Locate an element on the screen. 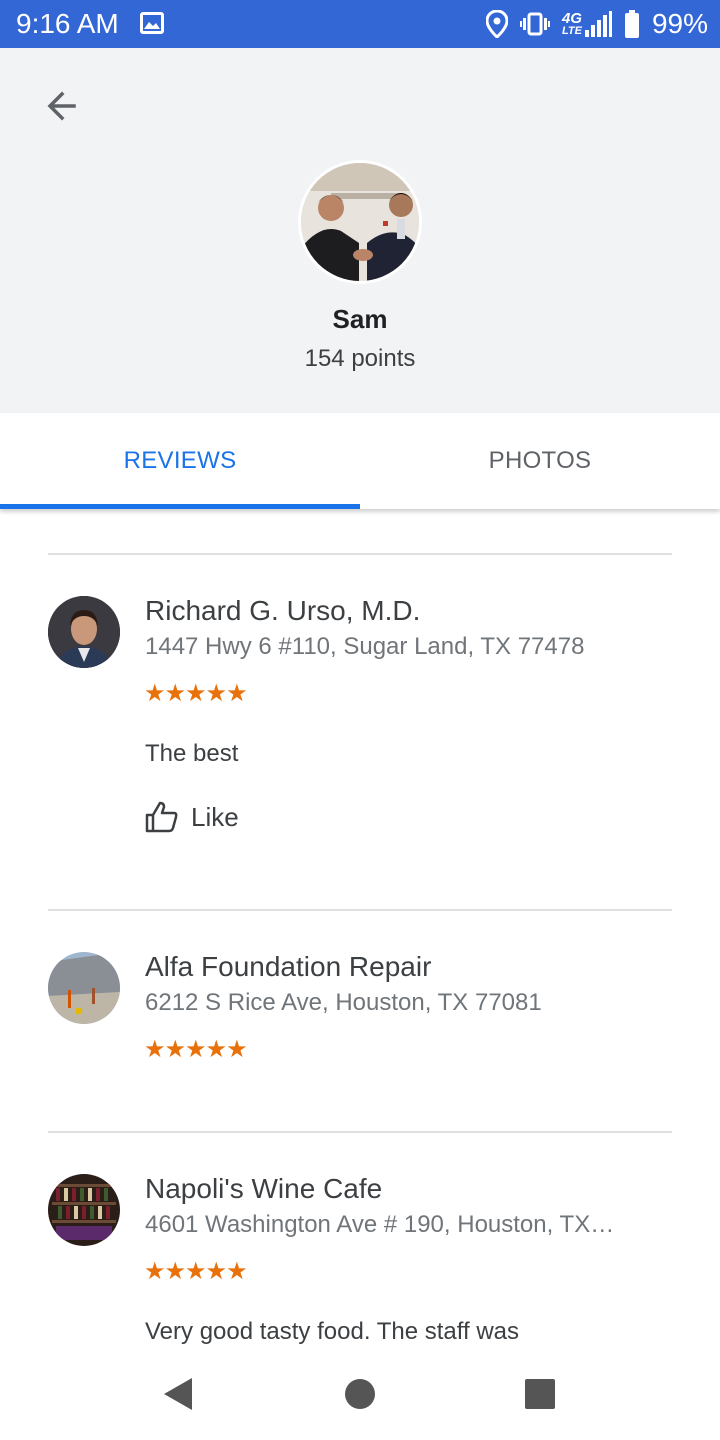 The width and height of the screenshot is (720, 1440). home-circle-icon is located at coordinates (360, 1394).